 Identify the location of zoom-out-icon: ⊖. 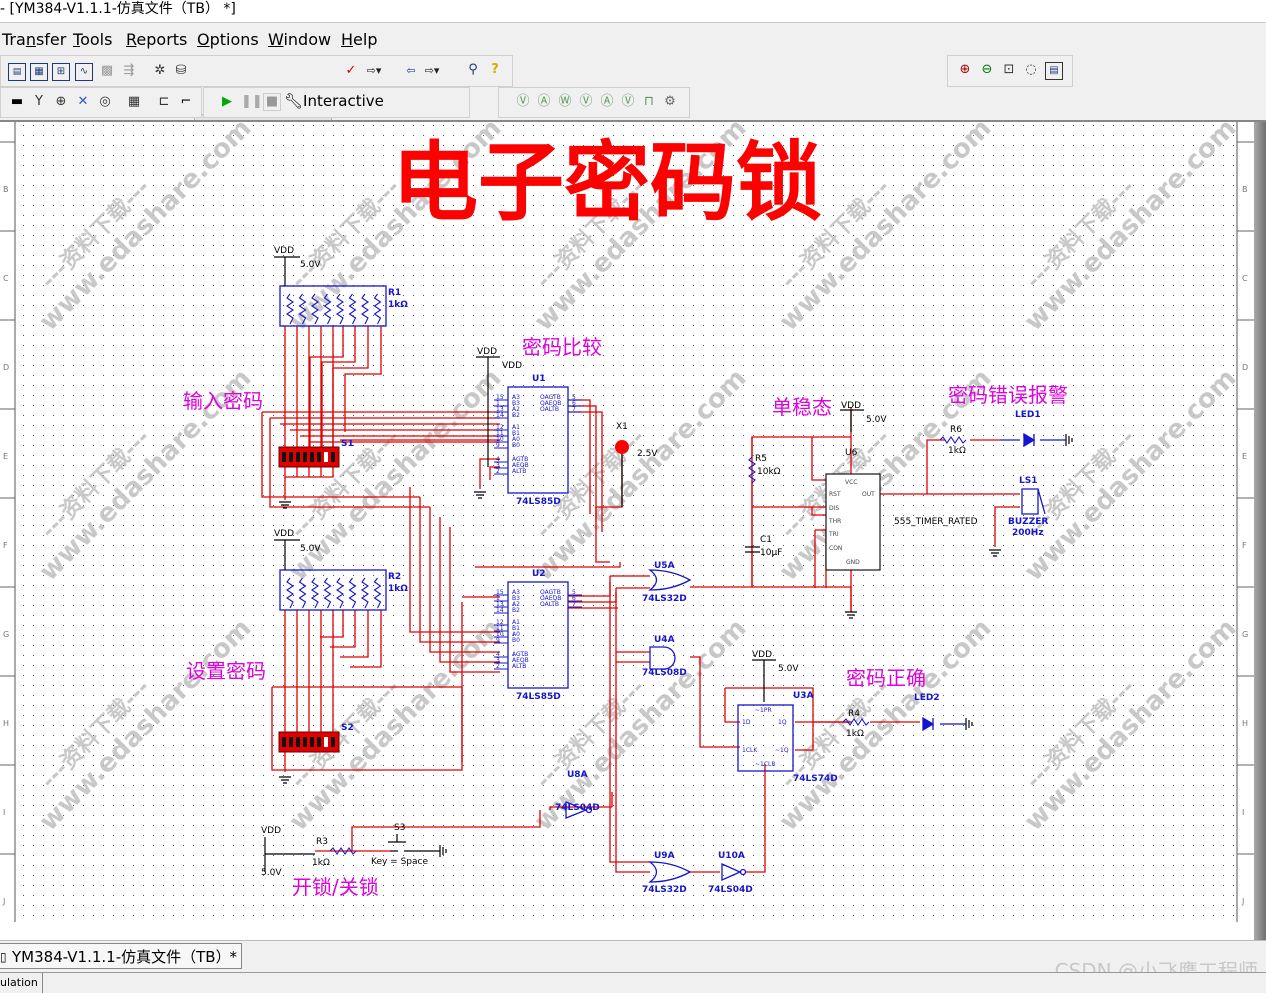
(987, 70).